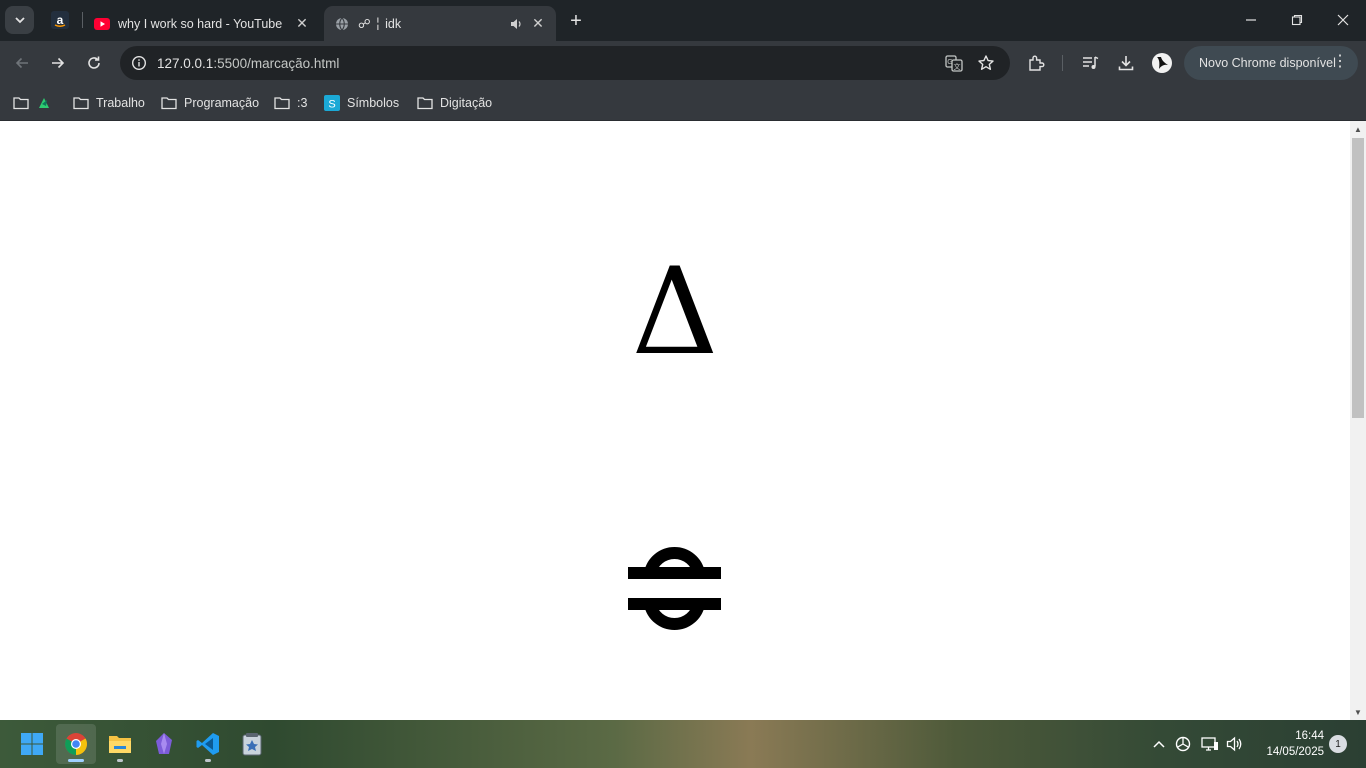 The width and height of the screenshot is (1366, 768). What do you see at coordinates (44, 103) in the screenshot?
I see `shortcut-app-icon` at bounding box center [44, 103].